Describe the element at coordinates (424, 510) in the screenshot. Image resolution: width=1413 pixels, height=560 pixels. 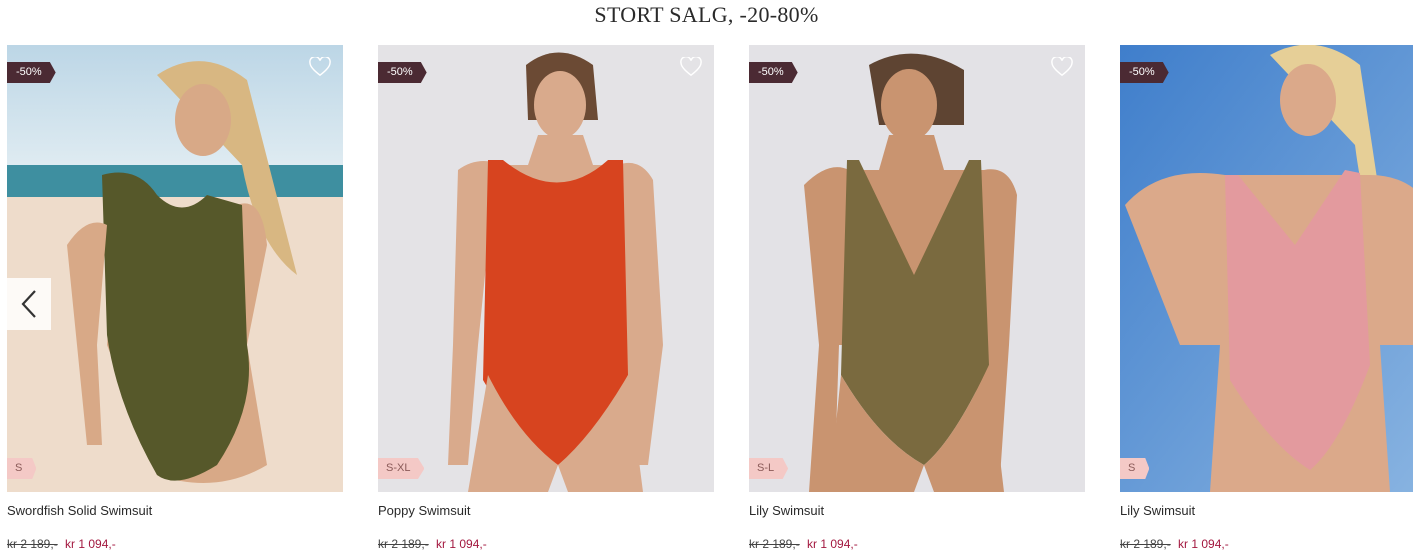
I see `product-name: Poppy Swimsuit` at that location.